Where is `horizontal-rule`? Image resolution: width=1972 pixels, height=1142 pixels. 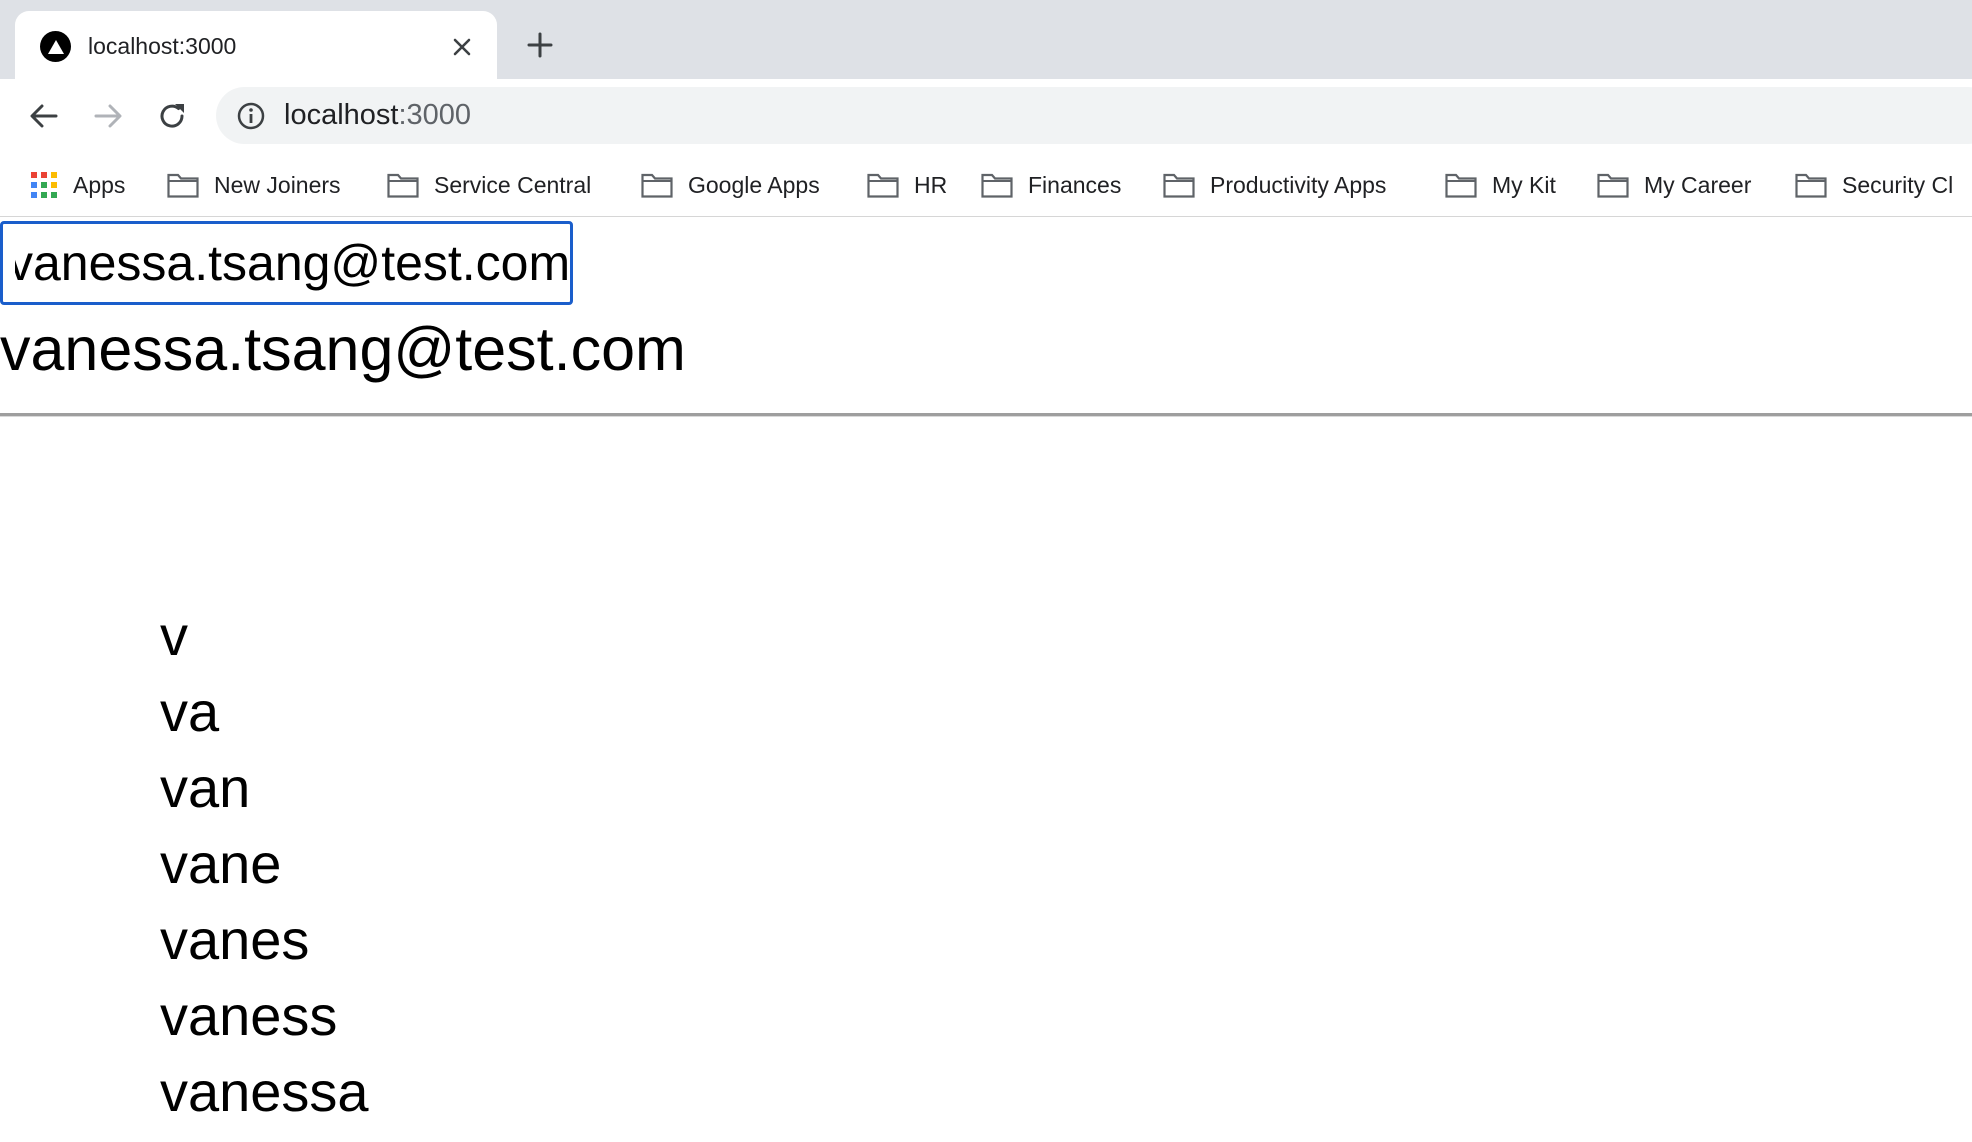
horizontal-rule is located at coordinates (986, 415).